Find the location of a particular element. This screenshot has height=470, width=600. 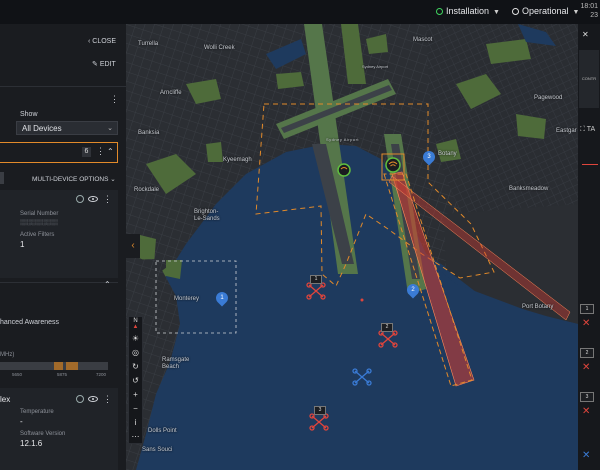

pencil-icon: ✎ is located at coordinates (96, 64).